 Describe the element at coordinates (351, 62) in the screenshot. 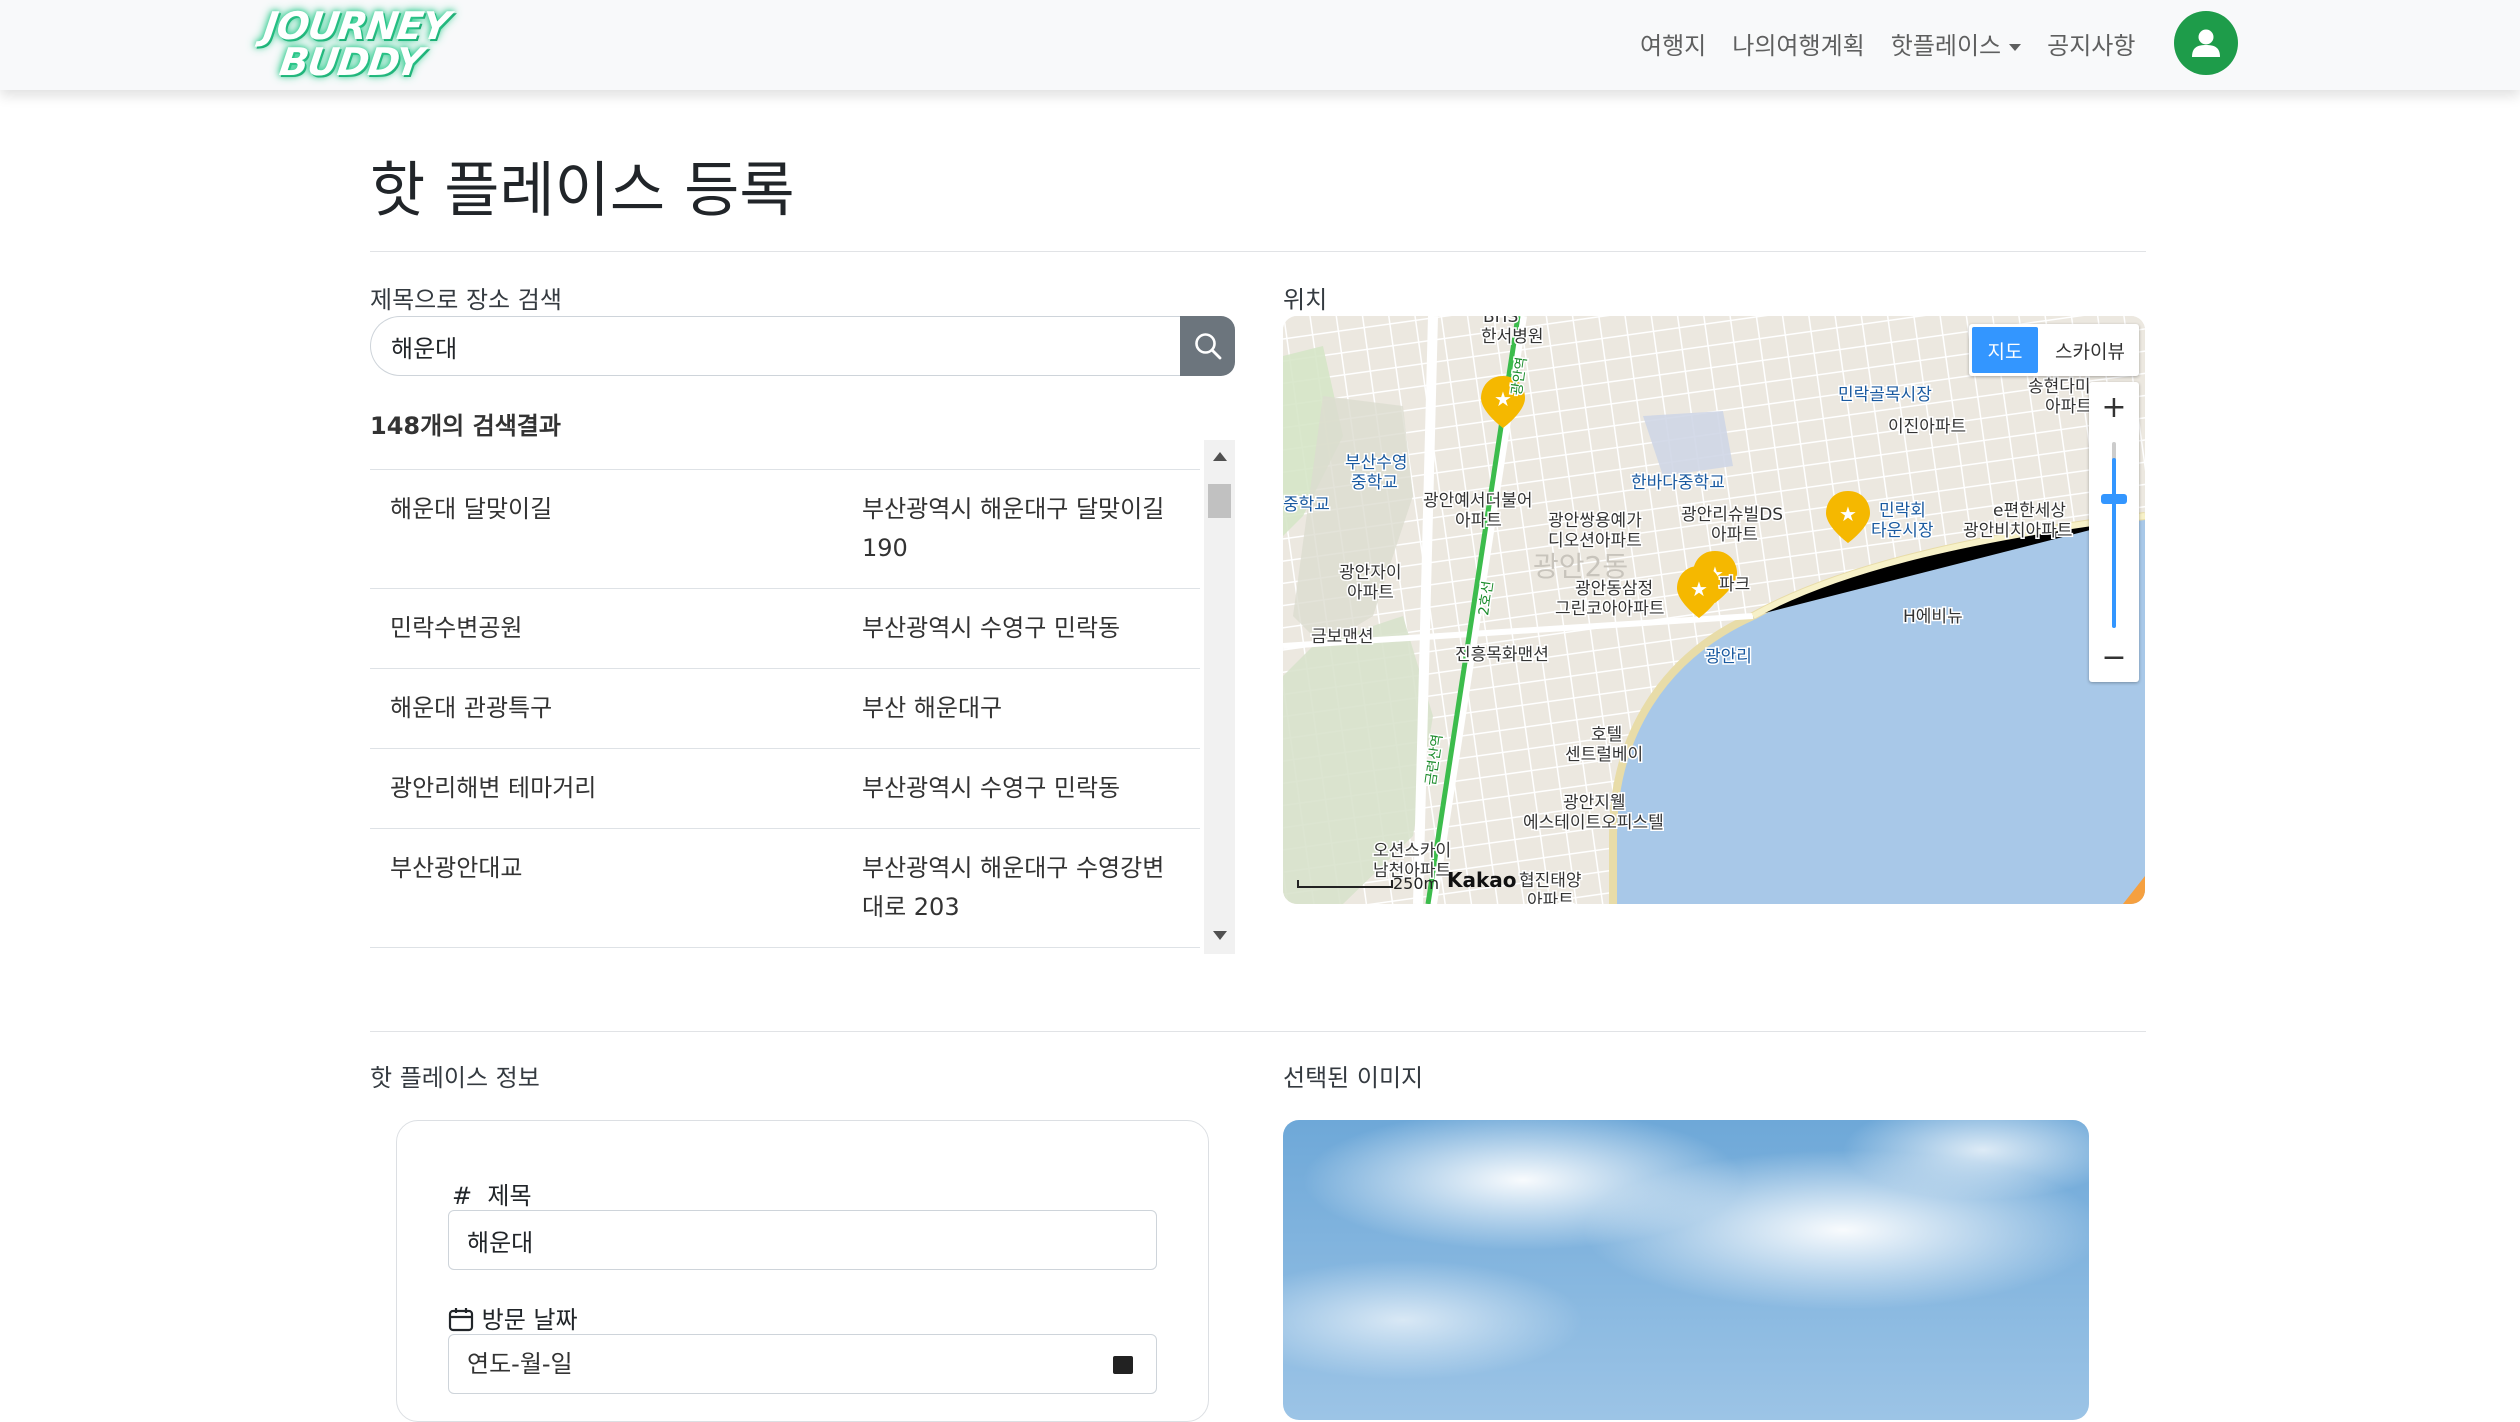

I see `logo-line-2: BUDDY` at that location.